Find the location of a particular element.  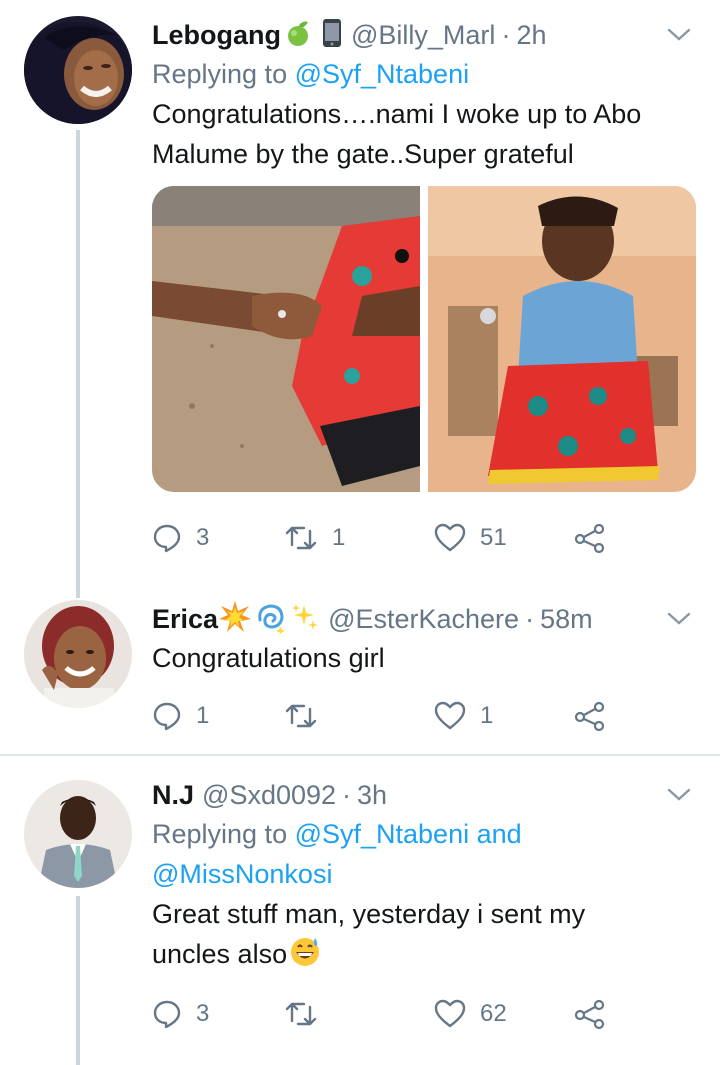

like-button: 62 is located at coordinates (504, 1014).